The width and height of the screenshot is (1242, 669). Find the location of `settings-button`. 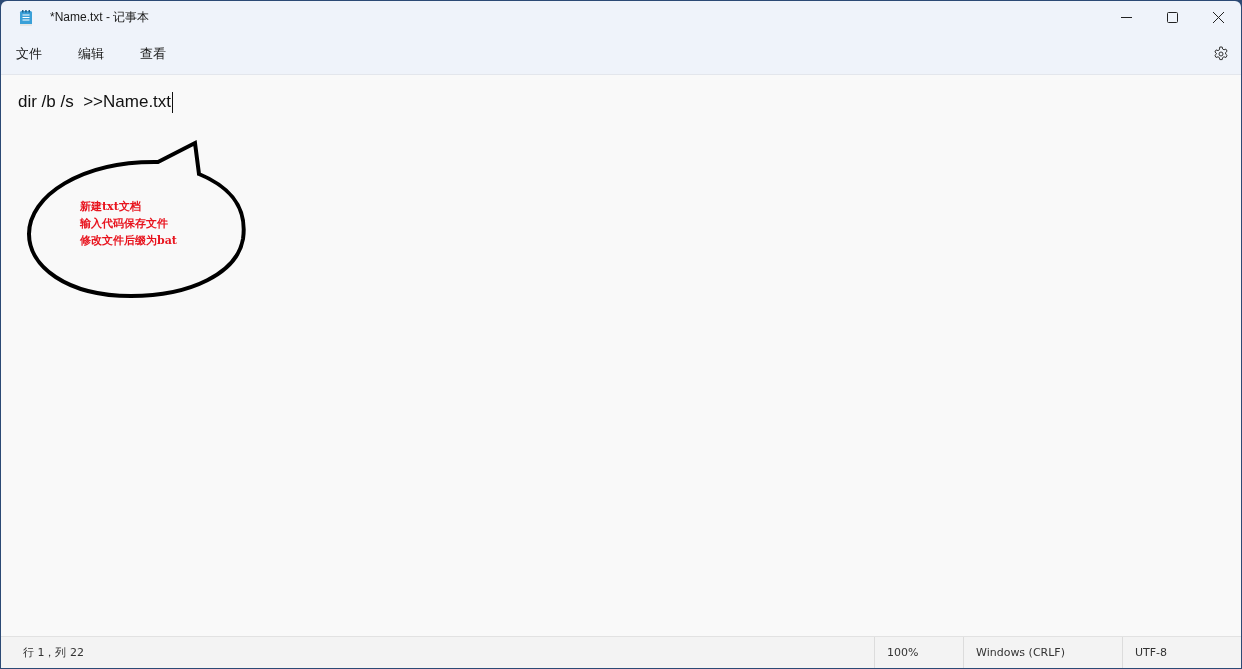

settings-button is located at coordinates (1221, 54).